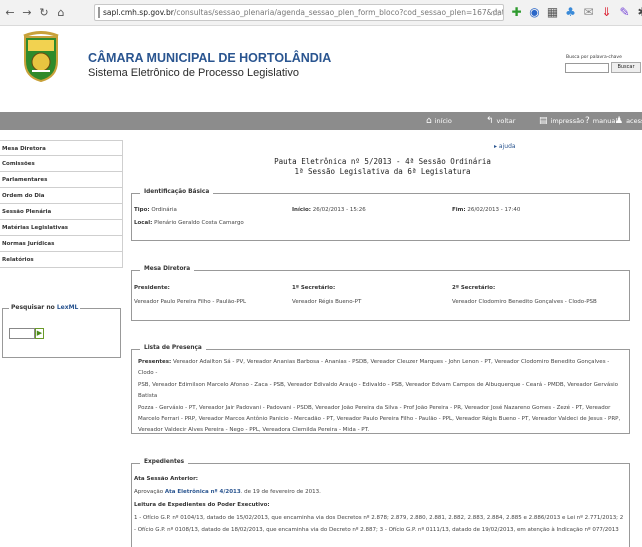 The height and width of the screenshot is (547, 642). Describe the element at coordinates (301, 210) in the screenshot. I see `inicio-label: Início:` at that location.